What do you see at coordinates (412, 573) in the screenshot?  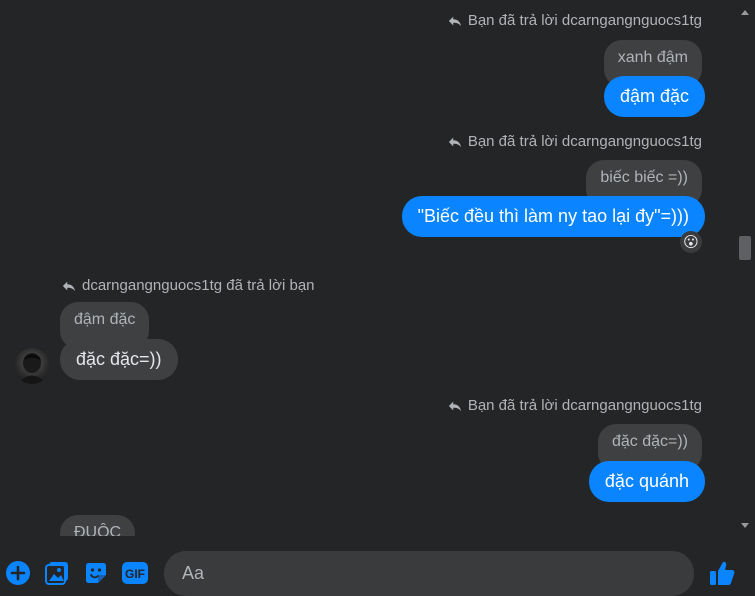 I see `message-input` at bounding box center [412, 573].